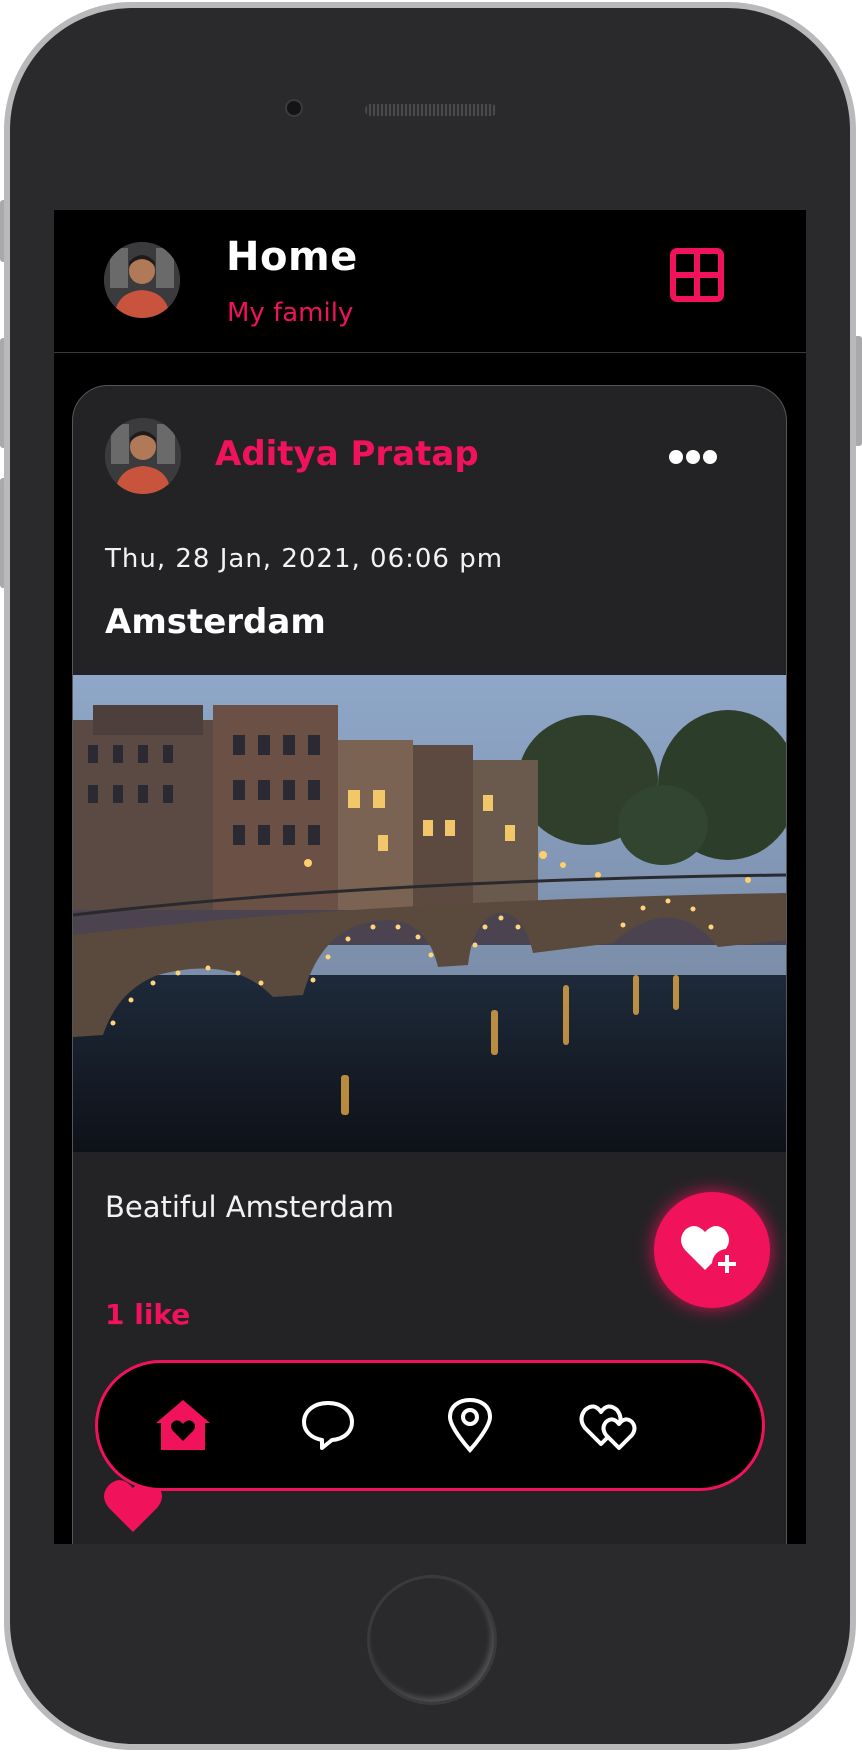  Describe the element at coordinates (294, 108) in the screenshot. I see `front-camera` at that location.